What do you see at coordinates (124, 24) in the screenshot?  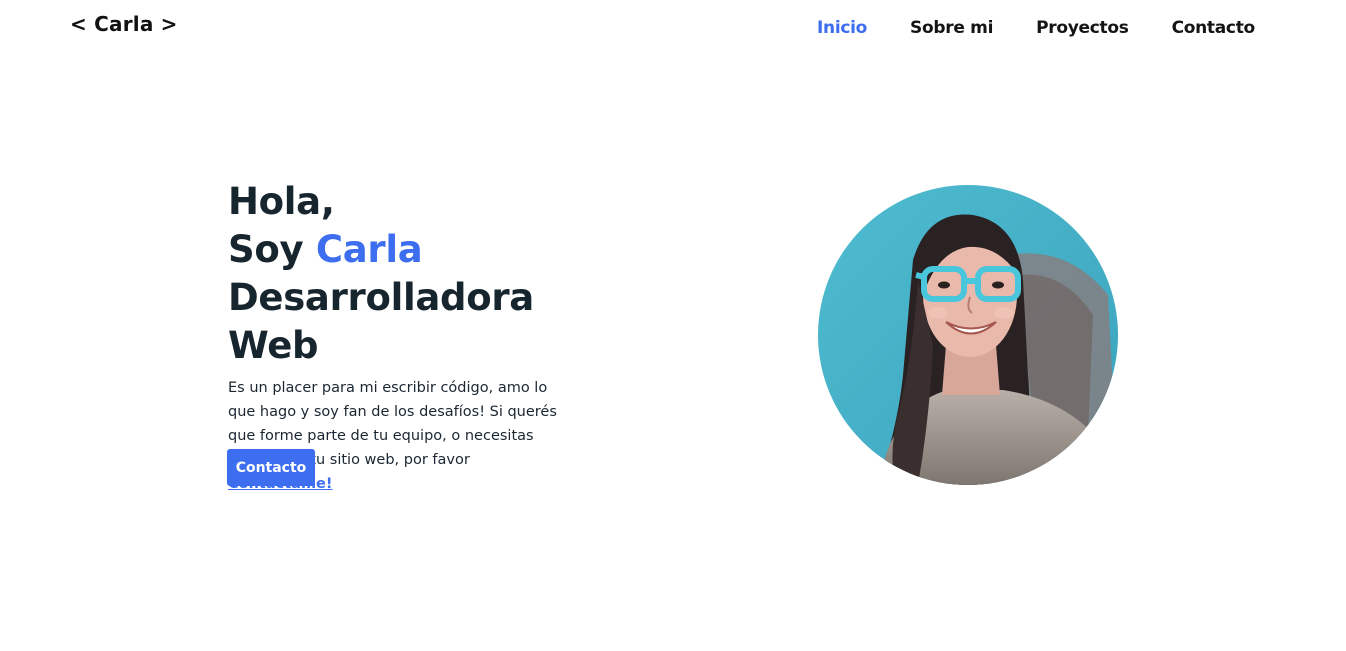 I see `site-logo: < Carla >` at bounding box center [124, 24].